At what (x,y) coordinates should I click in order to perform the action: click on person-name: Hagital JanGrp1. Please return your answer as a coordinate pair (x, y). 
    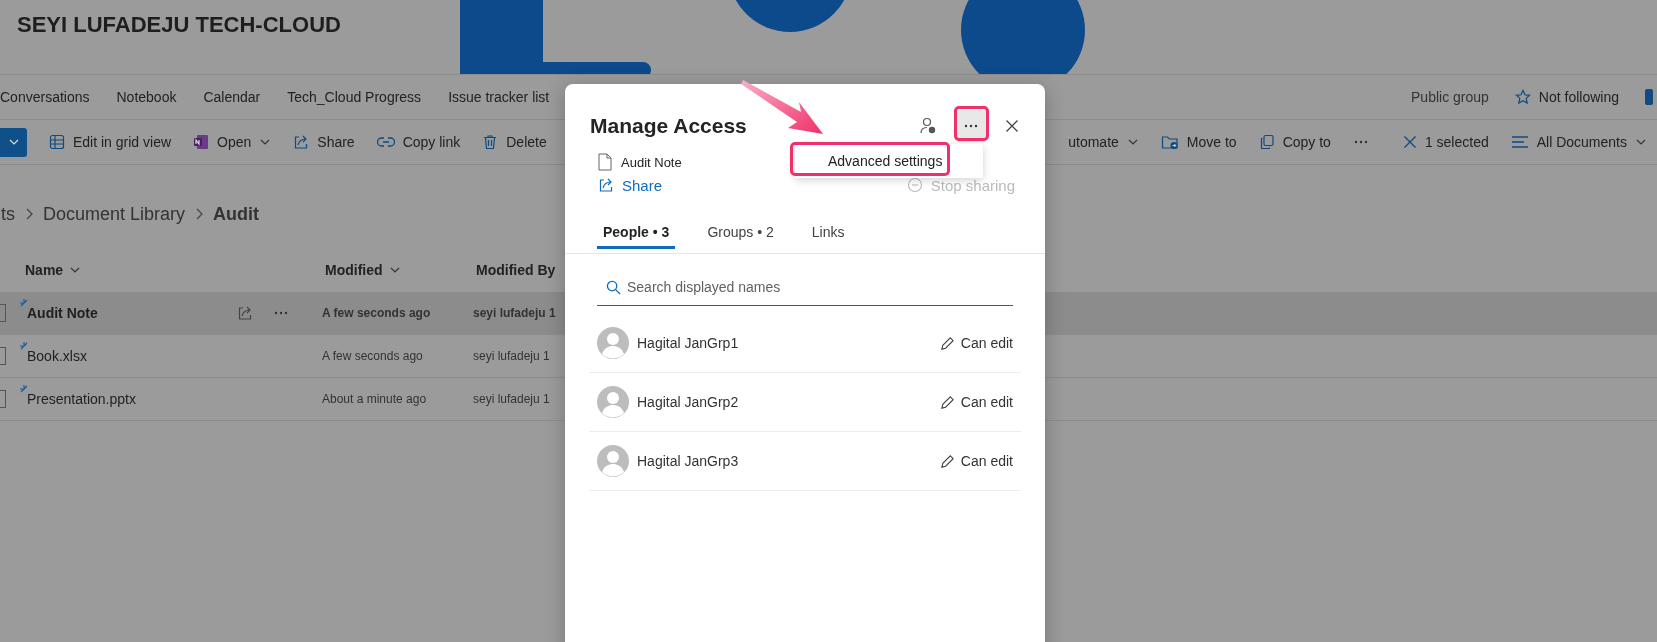
    Looking at the image, I should click on (688, 343).